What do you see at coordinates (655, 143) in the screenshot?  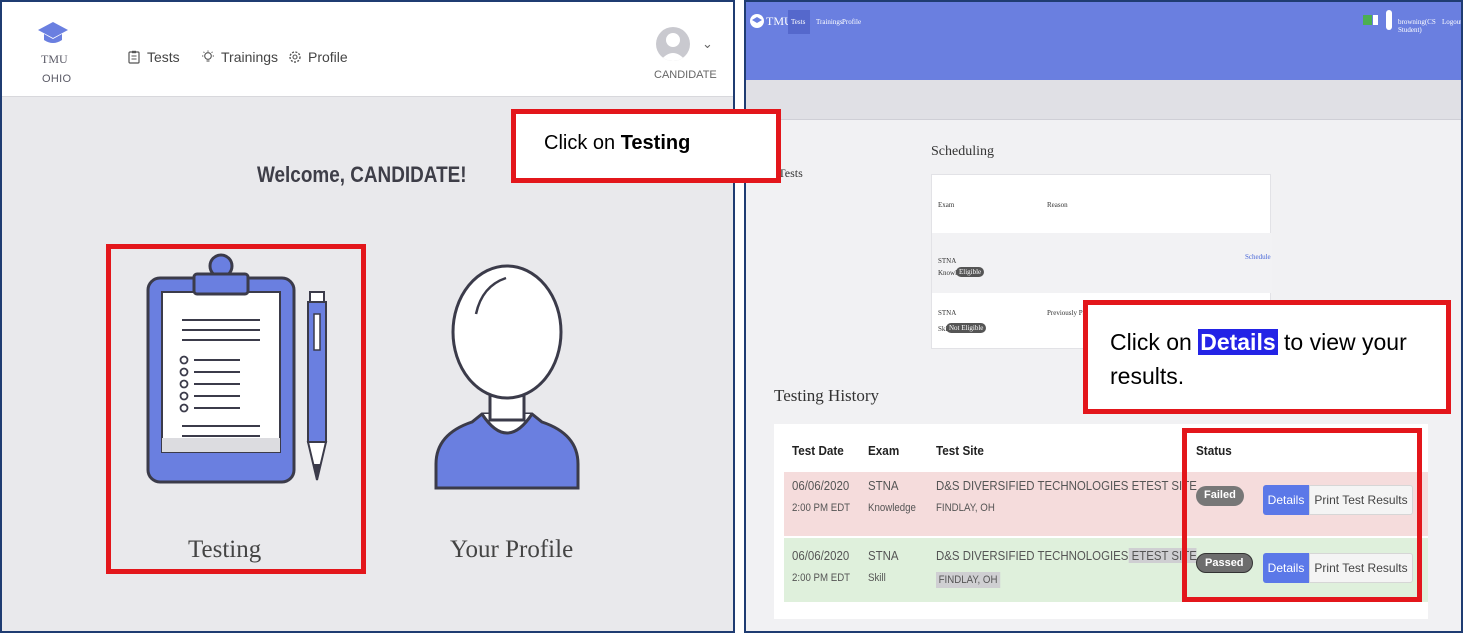 I see `callout-bold: Testing` at bounding box center [655, 143].